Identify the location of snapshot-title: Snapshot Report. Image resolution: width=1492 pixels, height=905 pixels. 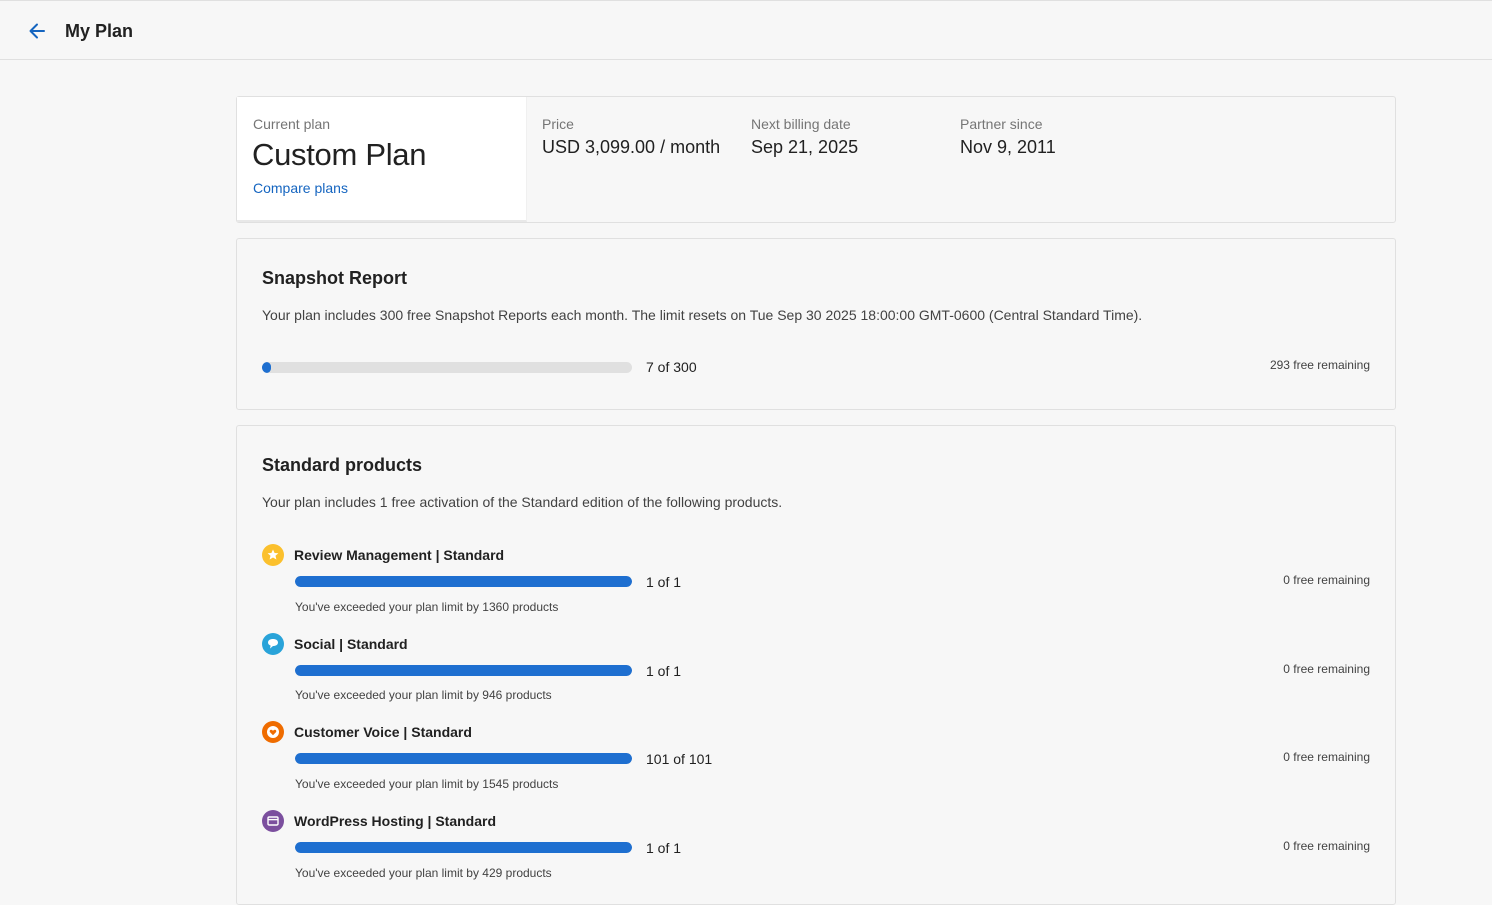
(335, 278).